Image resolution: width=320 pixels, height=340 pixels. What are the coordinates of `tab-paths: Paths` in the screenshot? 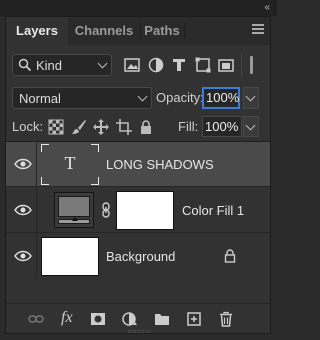 It's located at (162, 31).